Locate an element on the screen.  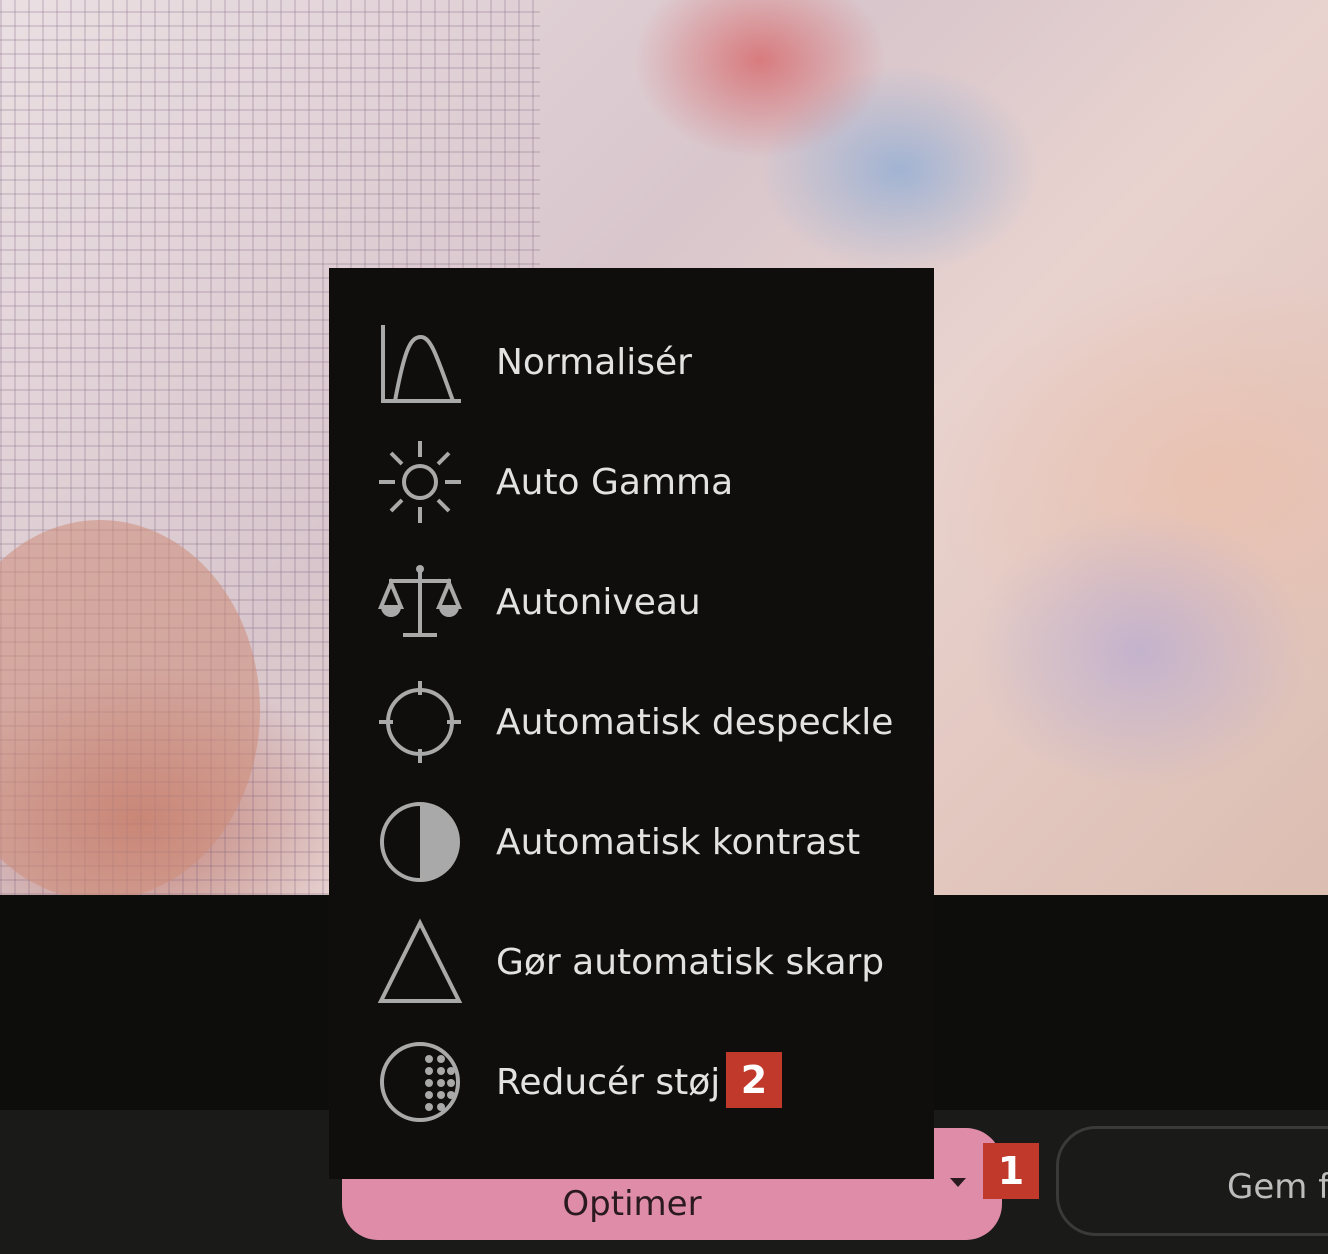
contrast-icon is located at coordinates (420, 842).